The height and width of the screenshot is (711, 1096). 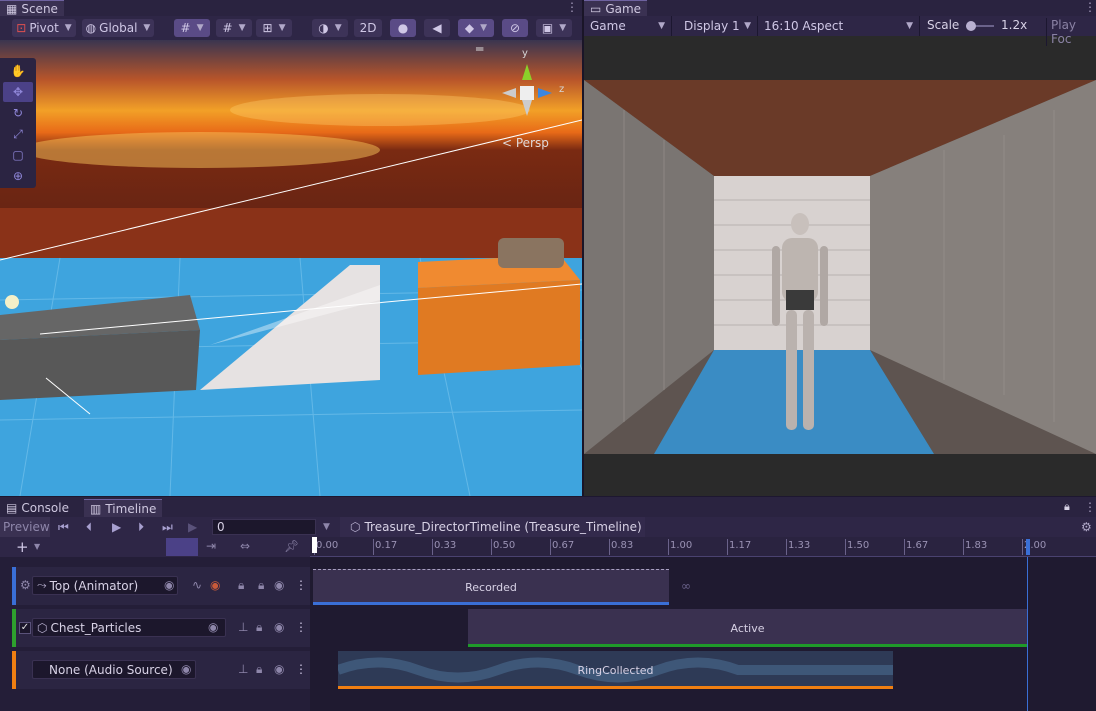 I want to click on clip-active: Active, so click(x=747, y=628).